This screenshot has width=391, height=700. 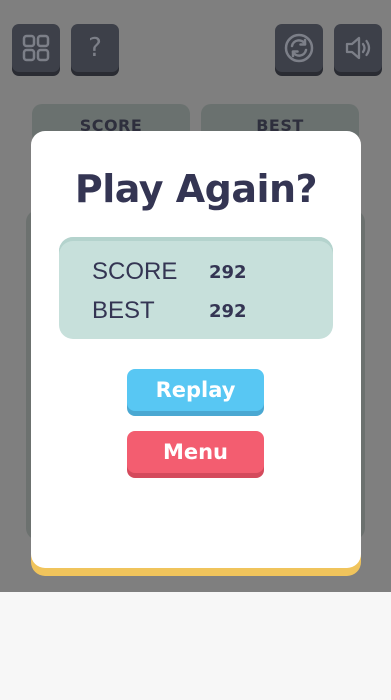 What do you see at coordinates (135, 271) in the screenshot?
I see `score-label: SCORE` at bounding box center [135, 271].